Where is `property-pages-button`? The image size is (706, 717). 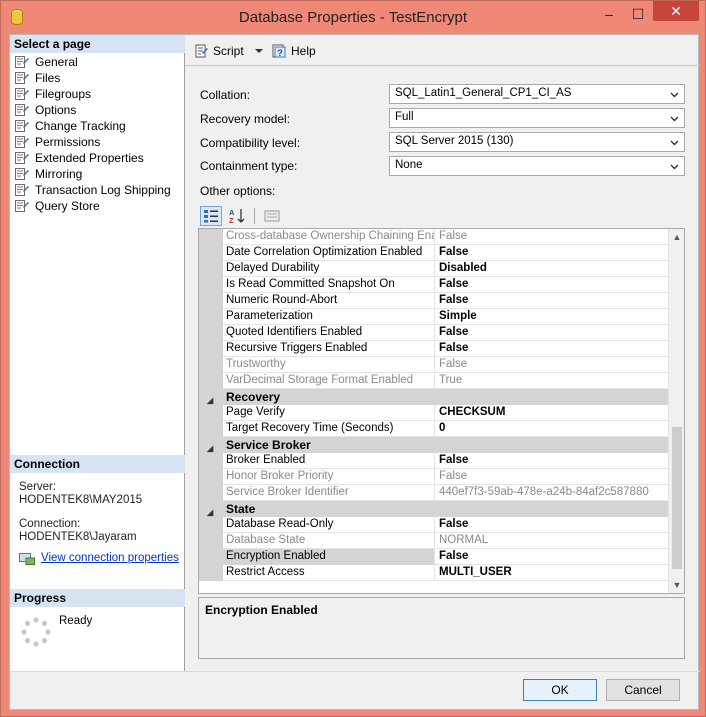
property-pages-button is located at coordinates (272, 216).